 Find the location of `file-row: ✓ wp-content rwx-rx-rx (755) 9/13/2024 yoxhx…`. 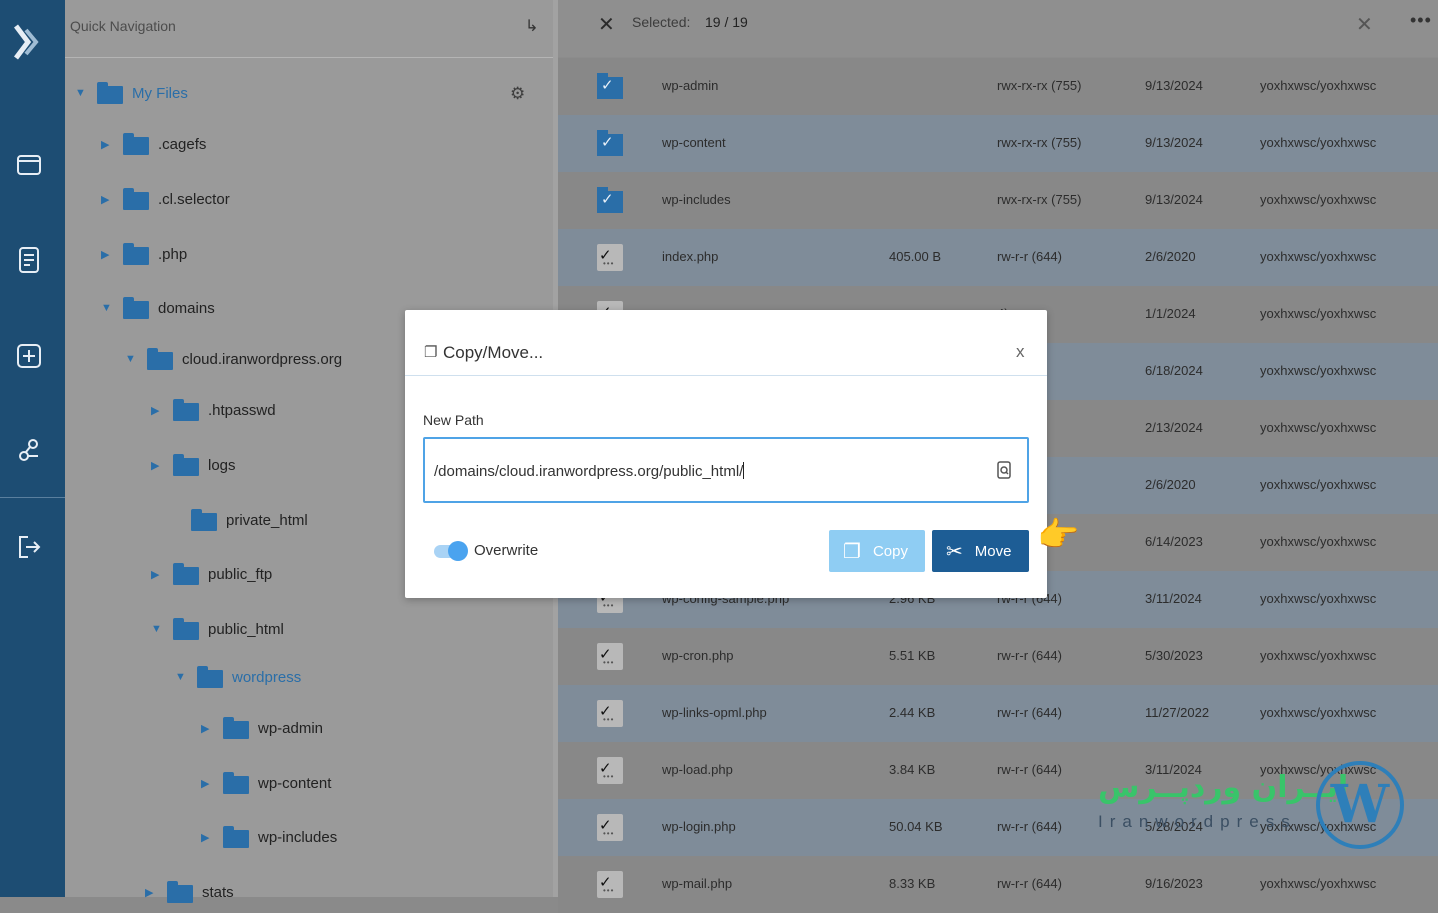

file-row: ✓ wp-content rwx-rx-rx (755) 9/13/2024 yoxhx… is located at coordinates (998, 143).